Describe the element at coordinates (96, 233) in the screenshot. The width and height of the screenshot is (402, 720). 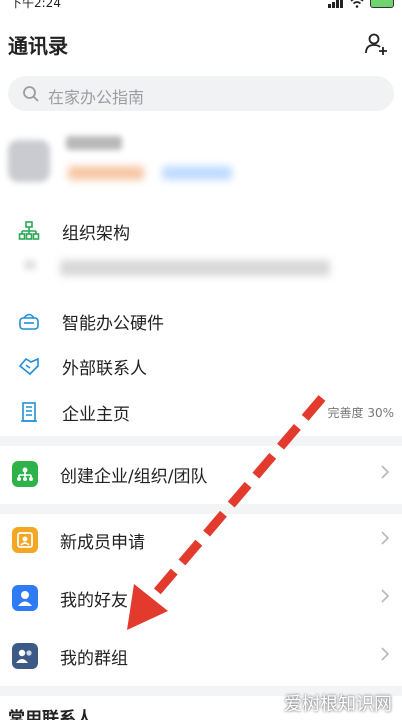
I see `menu-label: 组织架构` at that location.